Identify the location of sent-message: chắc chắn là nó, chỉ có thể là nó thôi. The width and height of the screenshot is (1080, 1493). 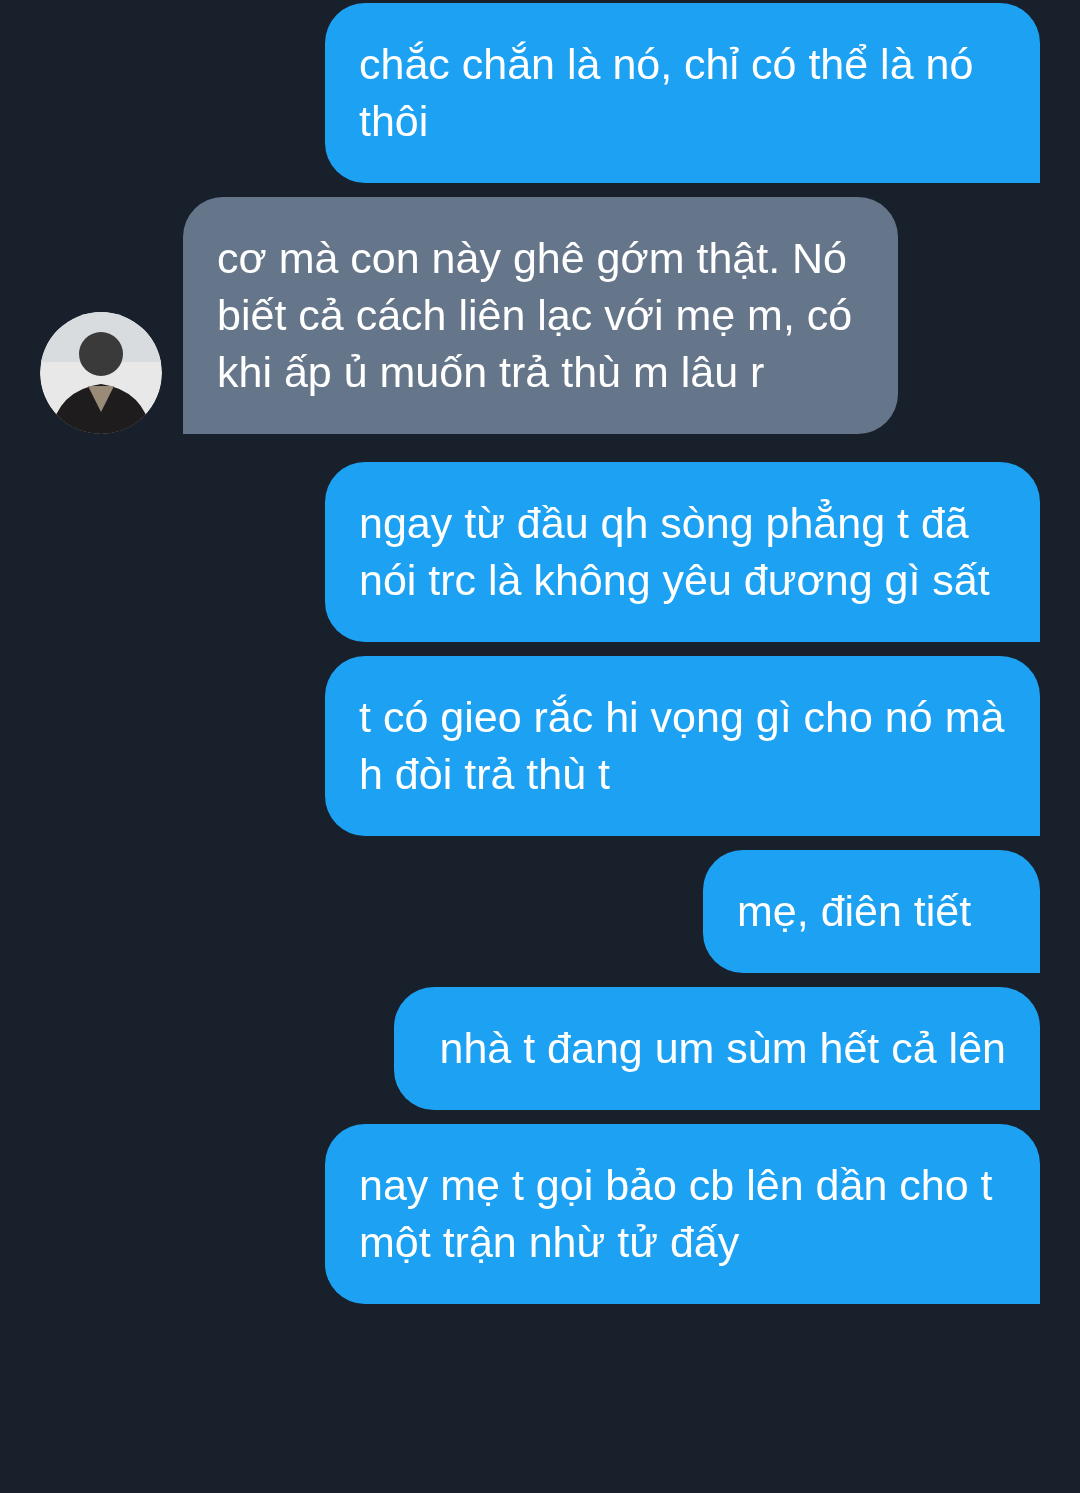
(682, 93).